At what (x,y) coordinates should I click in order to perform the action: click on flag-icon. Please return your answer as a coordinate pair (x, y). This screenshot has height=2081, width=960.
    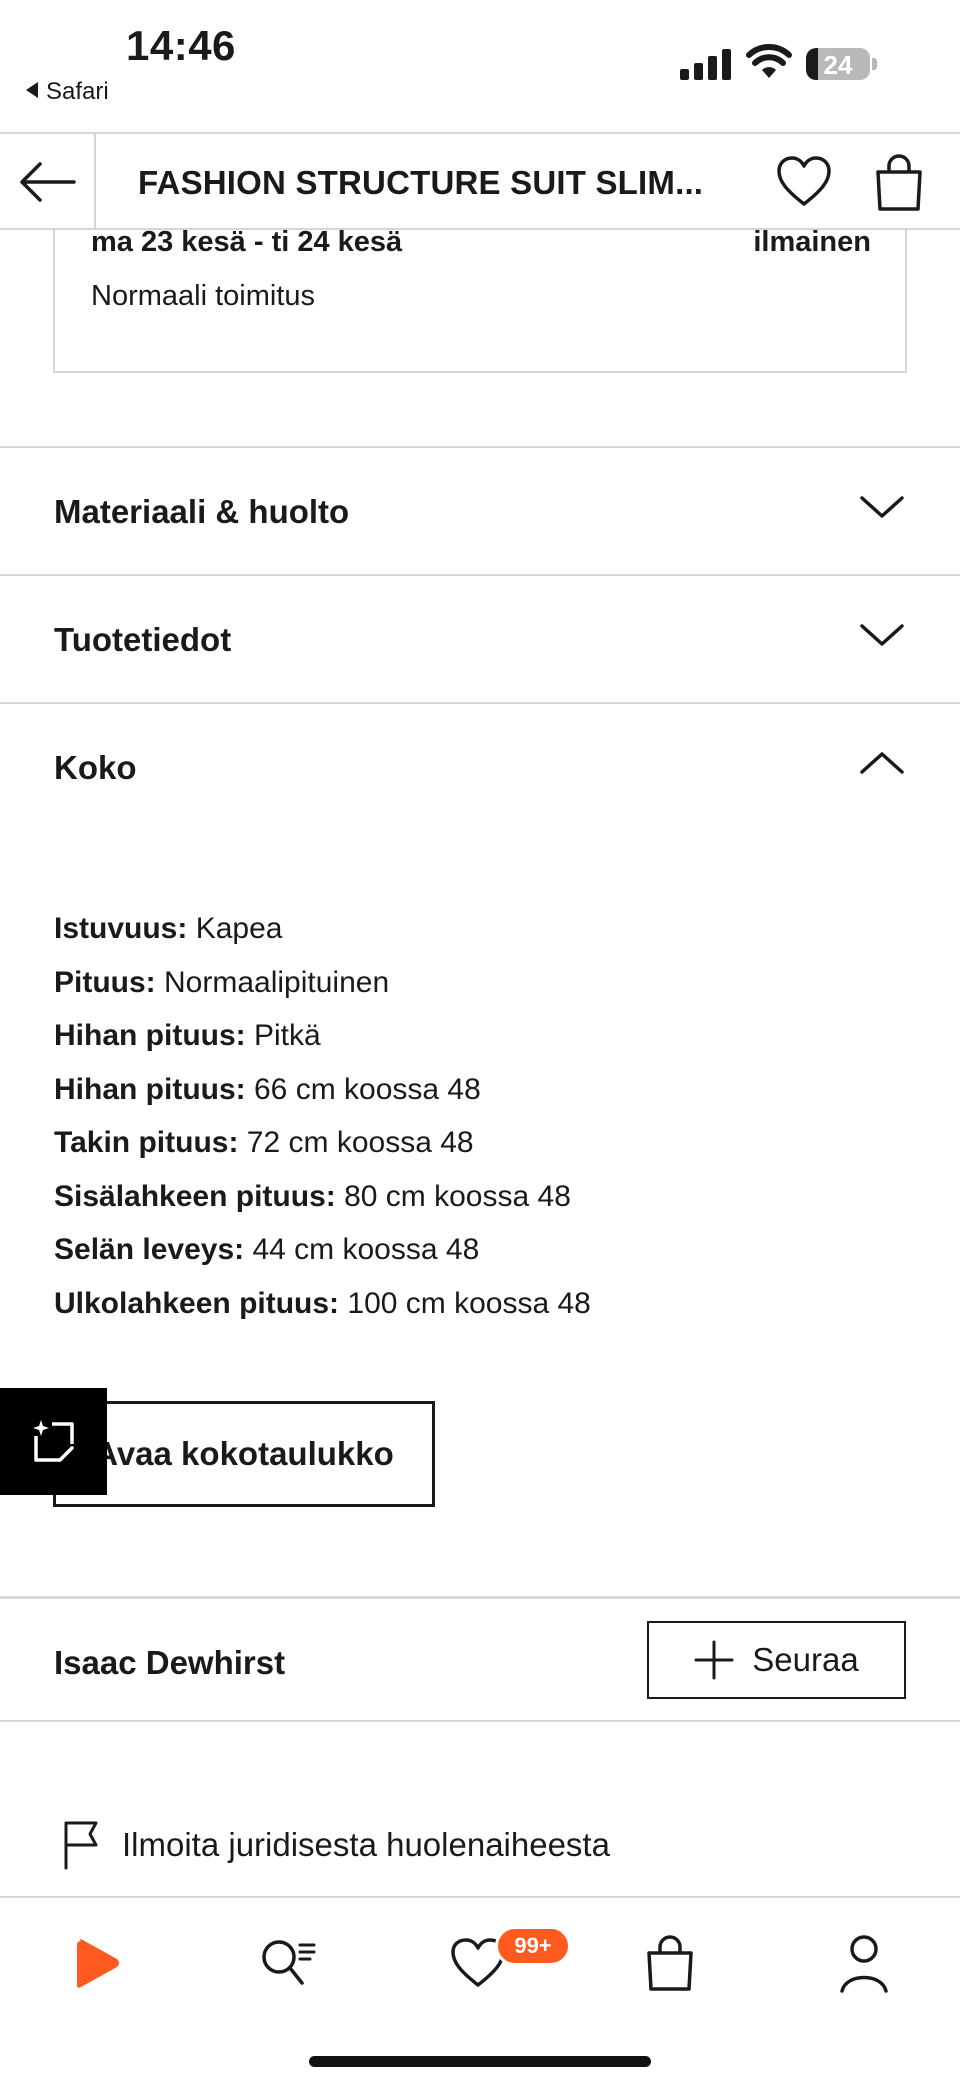
    Looking at the image, I should click on (81, 1845).